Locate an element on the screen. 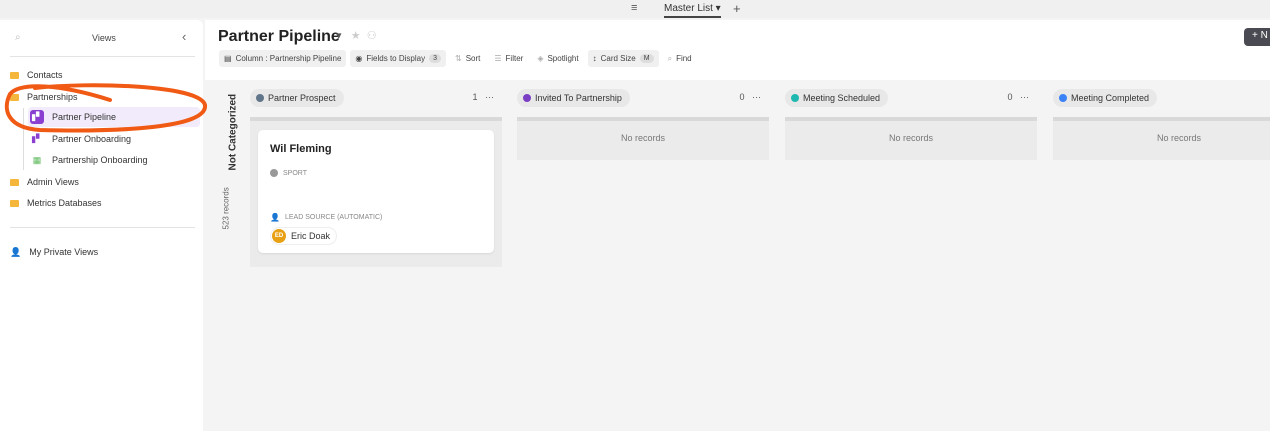 The height and width of the screenshot is (431, 1270). sidebar-item-contacts: Contacts is located at coordinates (36, 75).